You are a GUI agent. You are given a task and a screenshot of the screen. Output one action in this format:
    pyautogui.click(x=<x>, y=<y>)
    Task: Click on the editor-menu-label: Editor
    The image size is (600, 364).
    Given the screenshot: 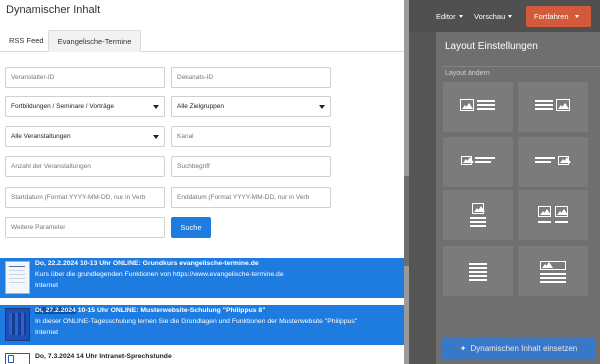 What is the action you would take?
    pyautogui.click(x=446, y=16)
    